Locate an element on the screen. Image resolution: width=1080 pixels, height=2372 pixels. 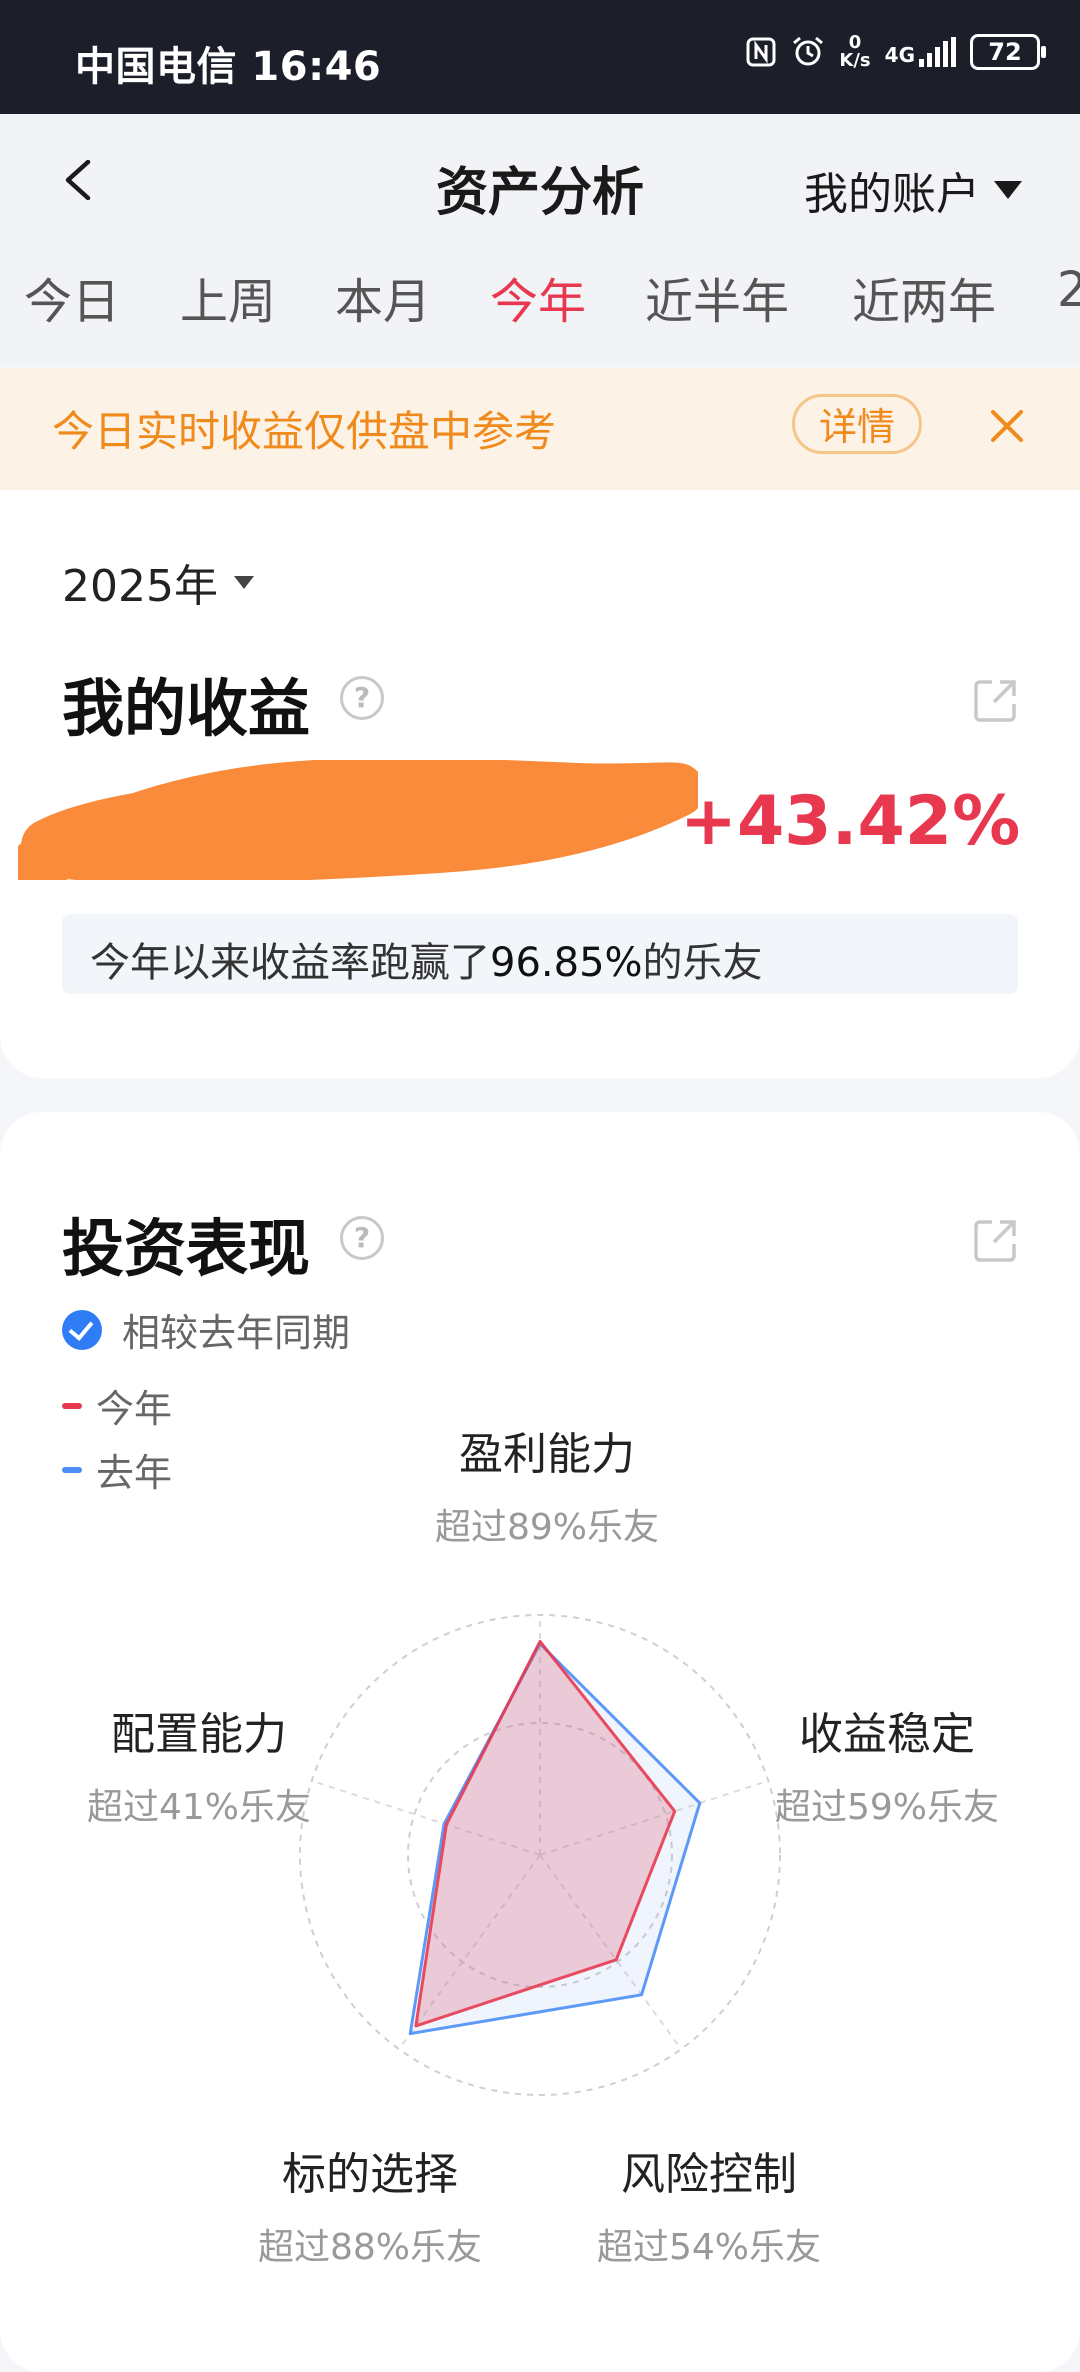
notice-banner: 今日实时收益仅供盘中参考 详情 is located at coordinates (540, 429).